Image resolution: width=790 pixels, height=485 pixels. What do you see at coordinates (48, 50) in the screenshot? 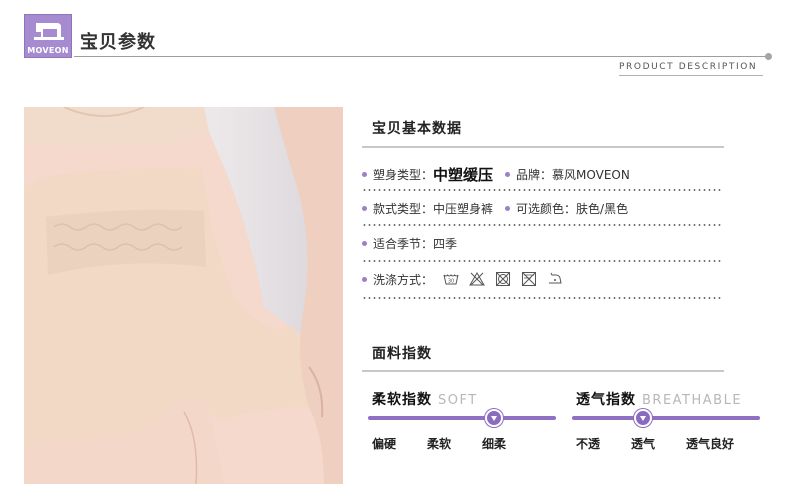
I see `logo-text: MOVEON` at bounding box center [48, 50].